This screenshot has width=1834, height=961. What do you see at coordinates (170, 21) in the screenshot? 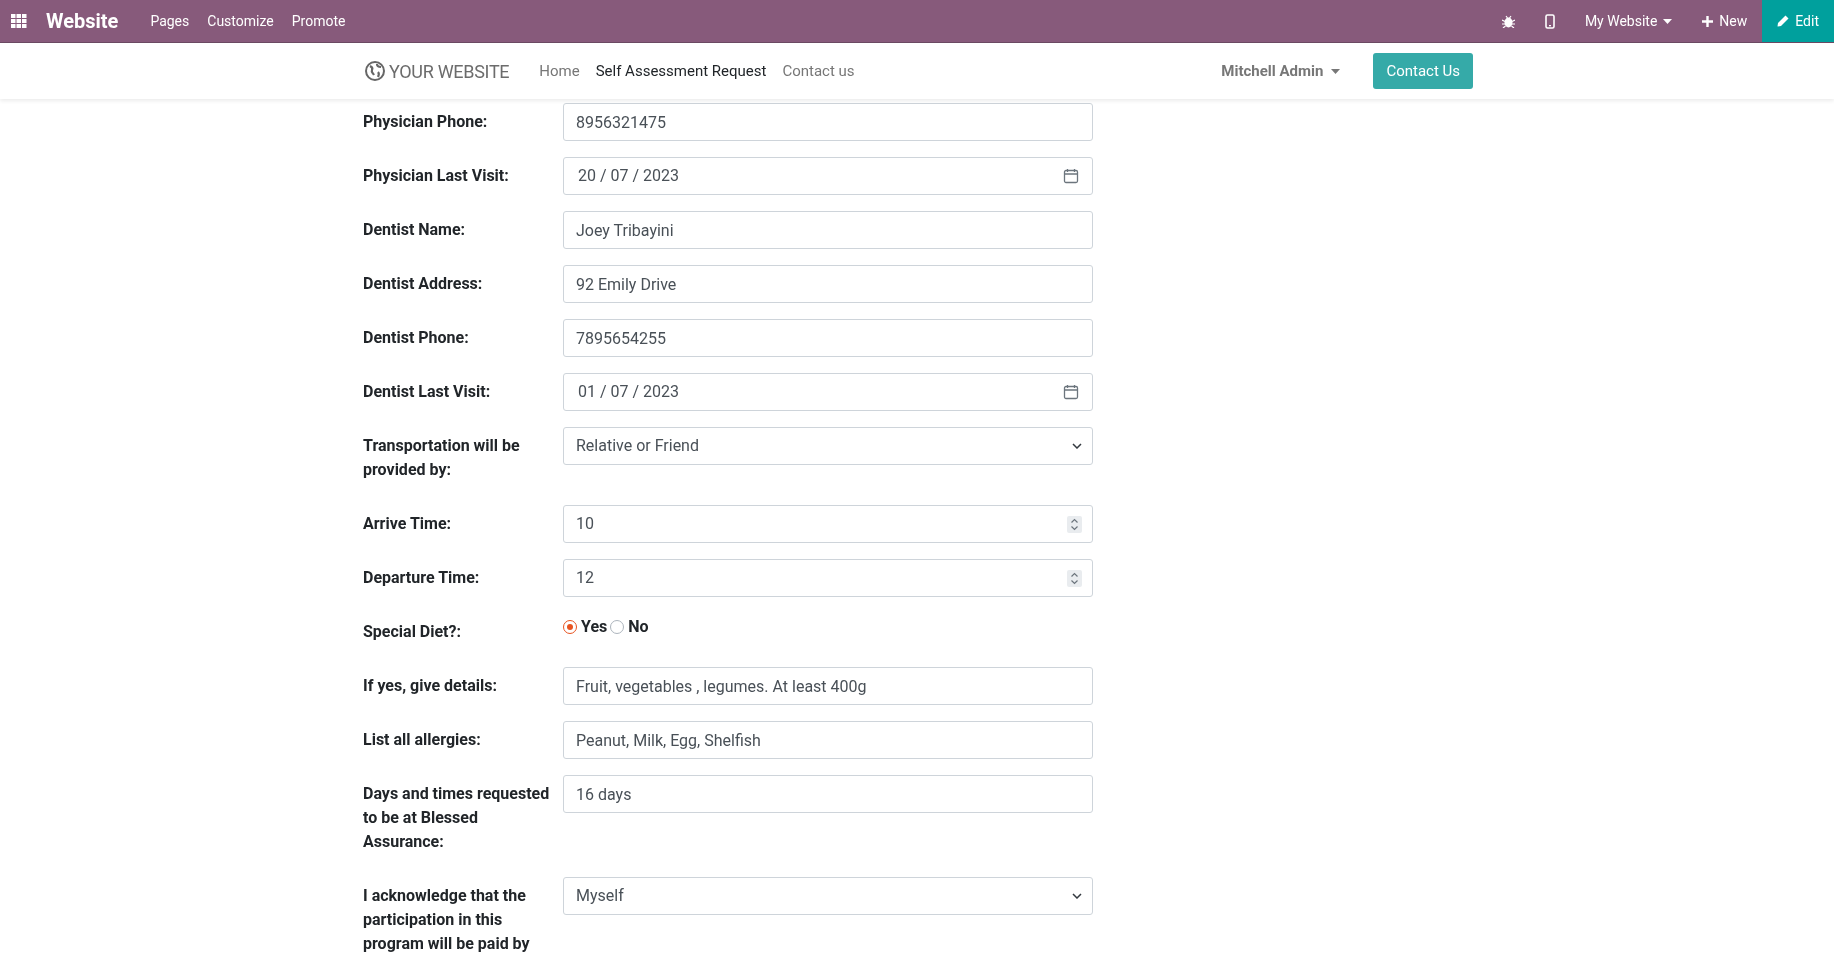
I see `menu-item: Pages` at bounding box center [170, 21].